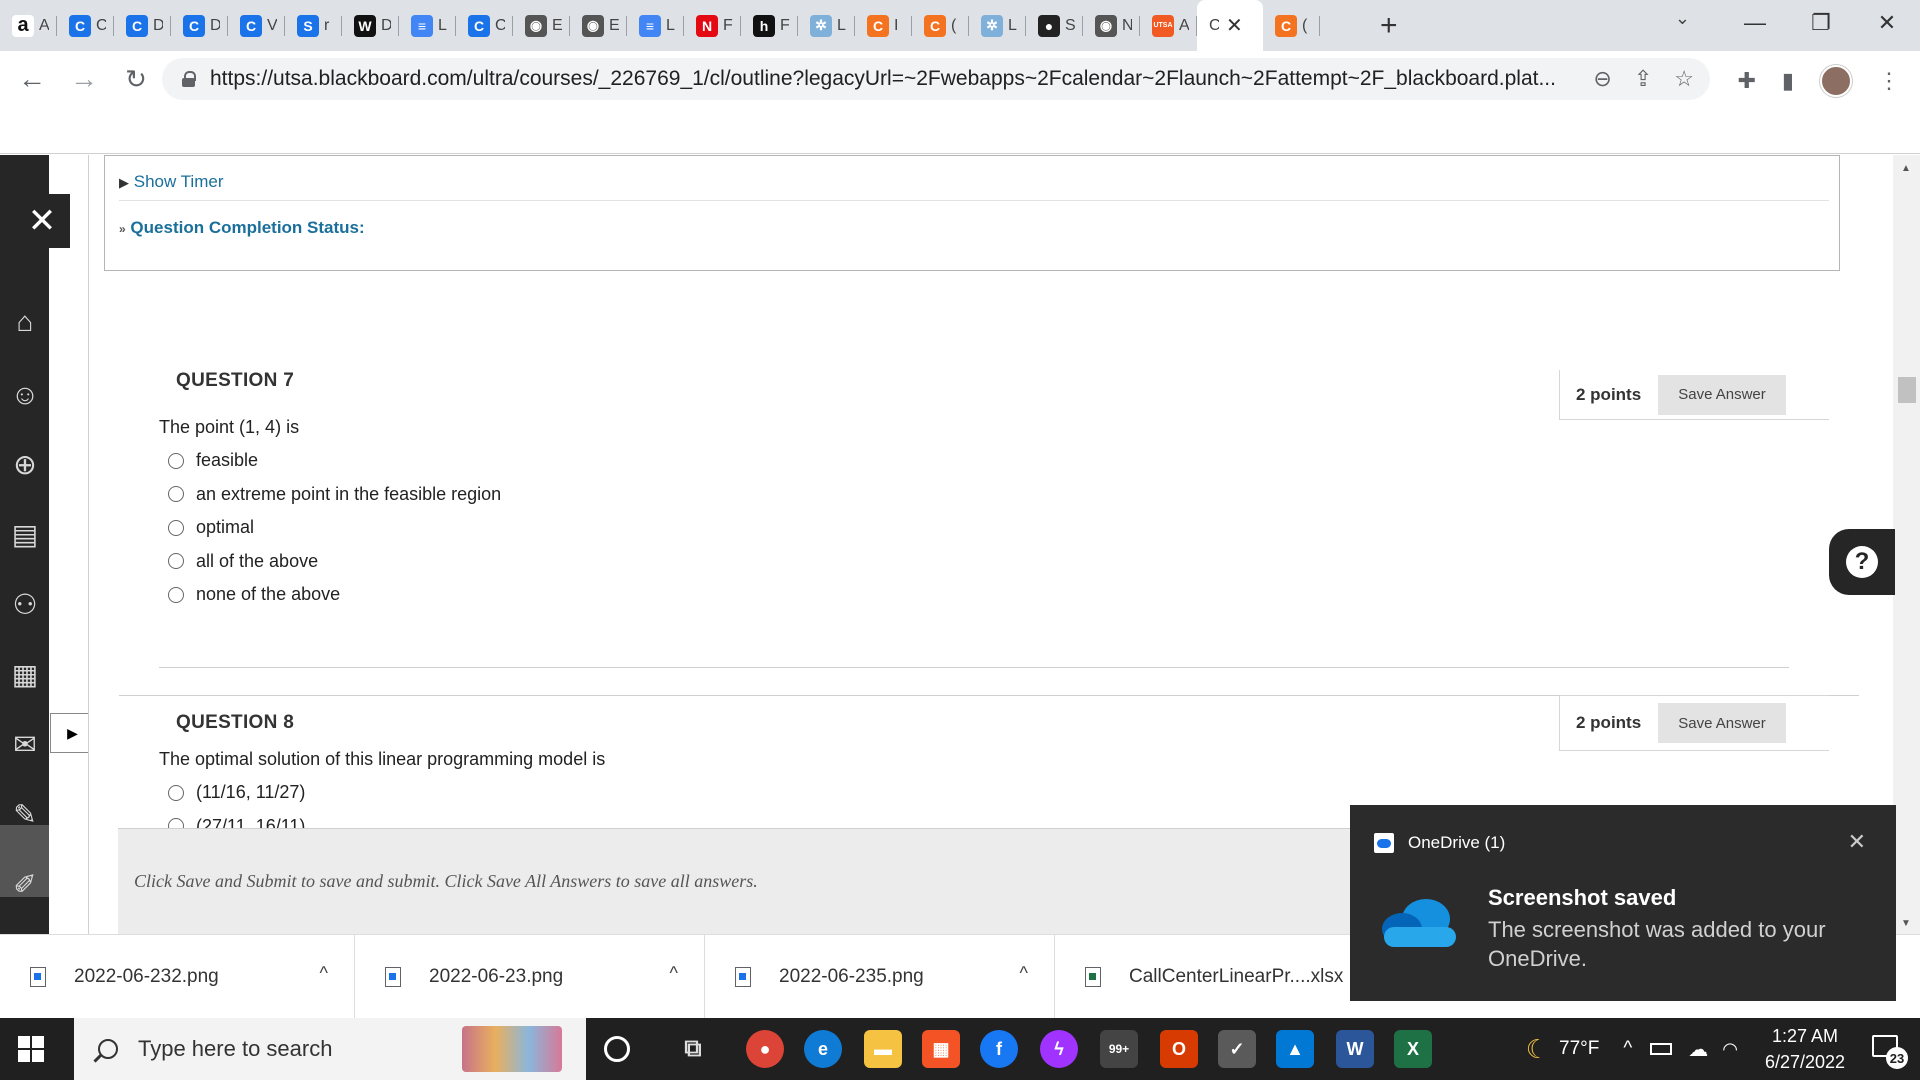 The width and height of the screenshot is (1920, 1080). I want to click on minimize-button: —, so click(1755, 23).